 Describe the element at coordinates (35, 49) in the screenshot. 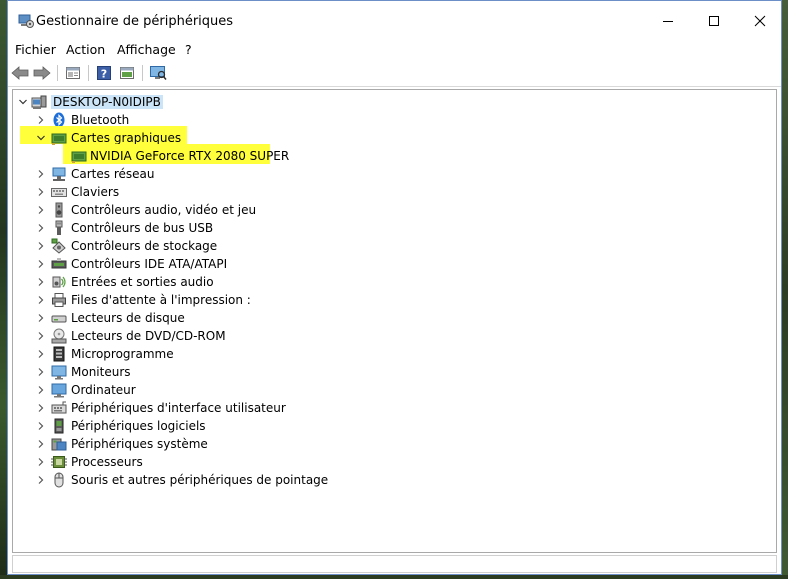

I see `menu-fichier: Fichier` at that location.